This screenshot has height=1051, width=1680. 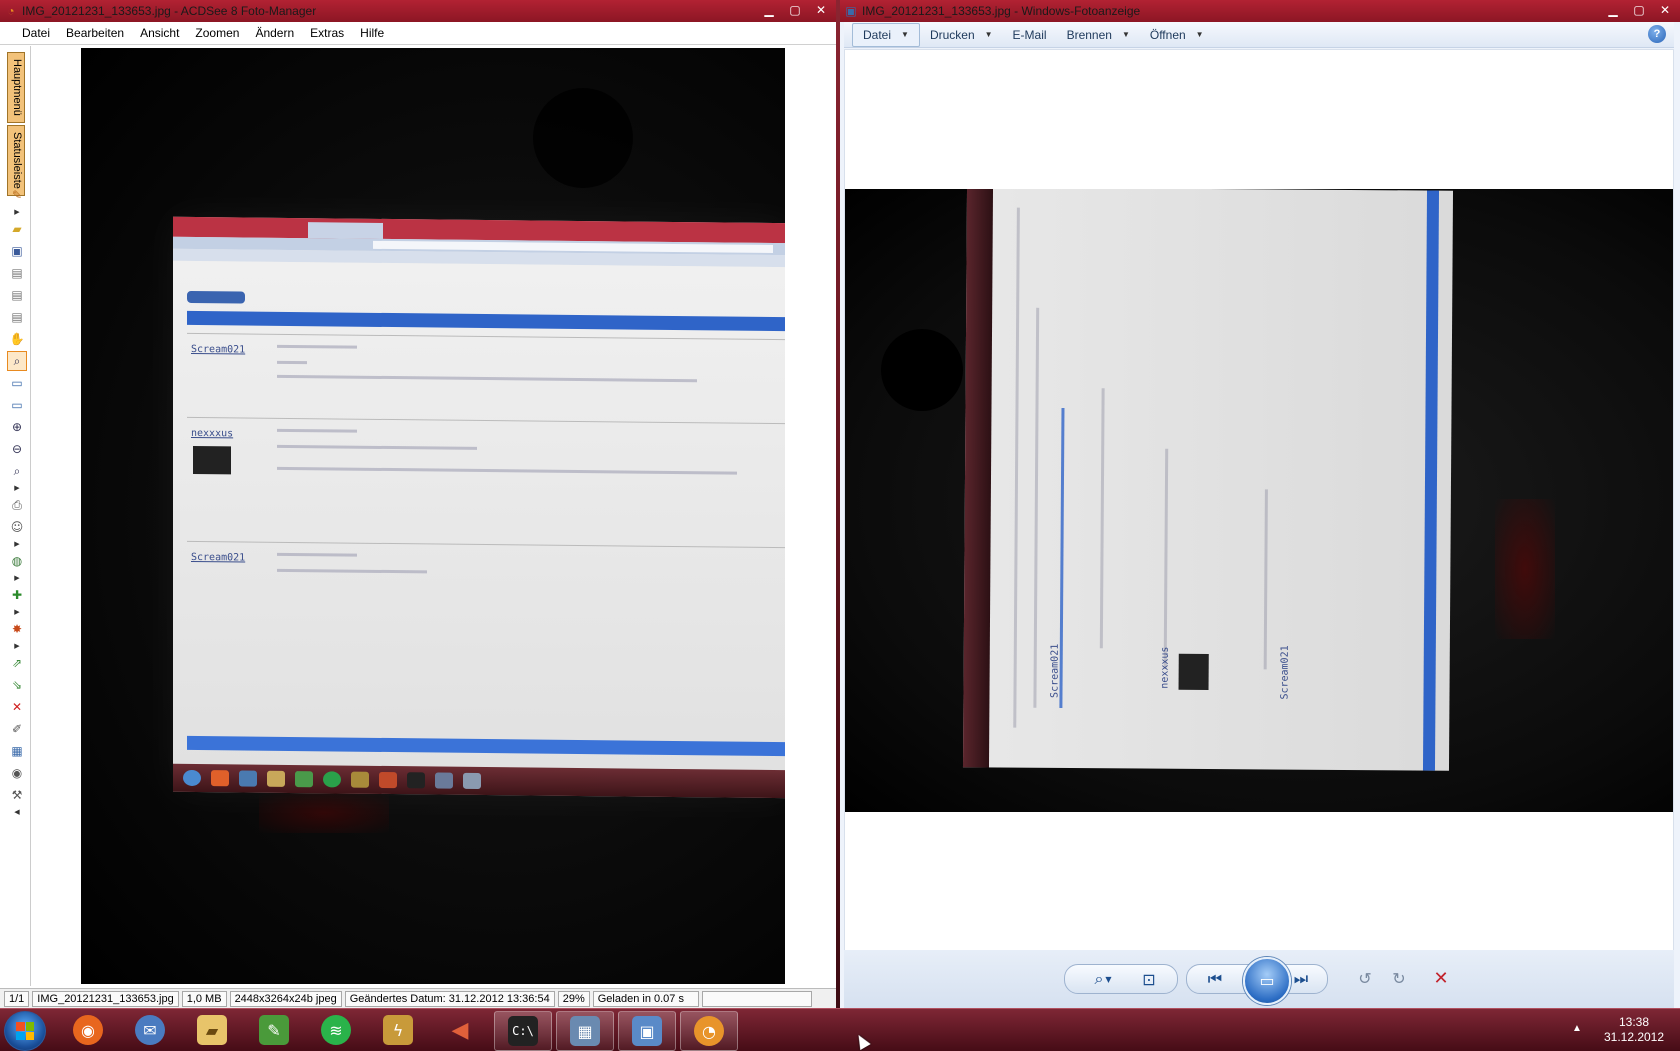 I want to click on taskbar-explorer: ▰, so click(x=212, y=1030).